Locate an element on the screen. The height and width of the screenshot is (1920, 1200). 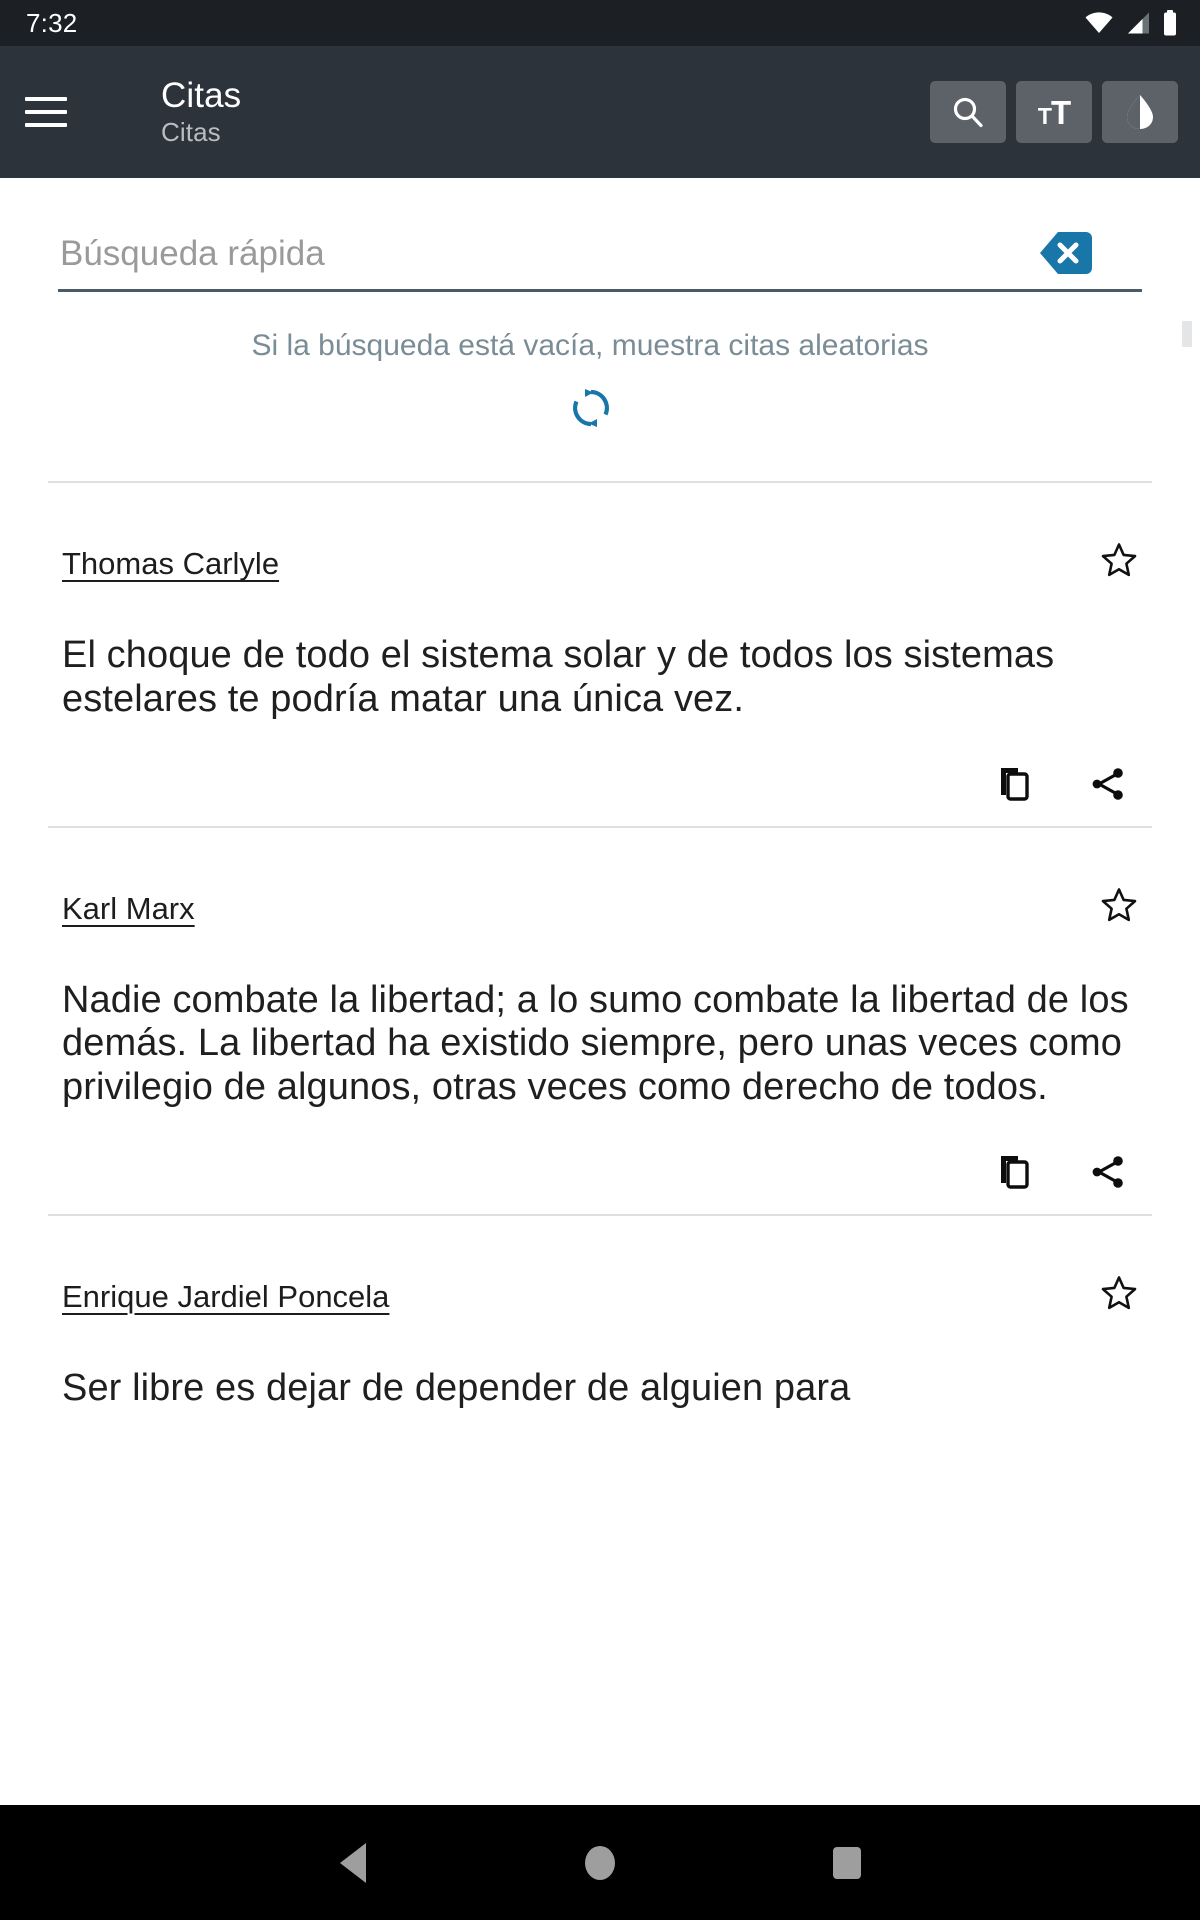
refresh-button is located at coordinates (591, 410).